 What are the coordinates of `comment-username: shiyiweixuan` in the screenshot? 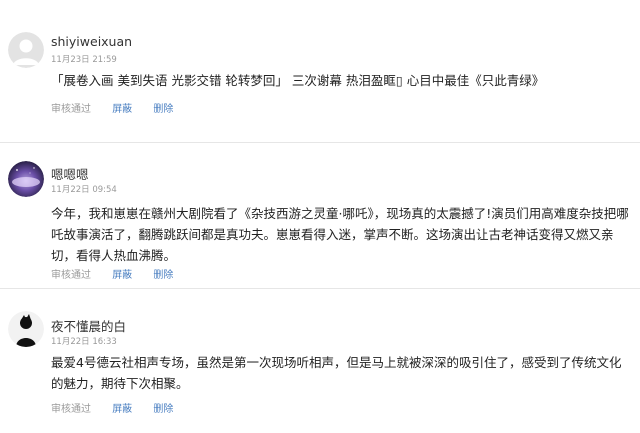 It's located at (91, 41).